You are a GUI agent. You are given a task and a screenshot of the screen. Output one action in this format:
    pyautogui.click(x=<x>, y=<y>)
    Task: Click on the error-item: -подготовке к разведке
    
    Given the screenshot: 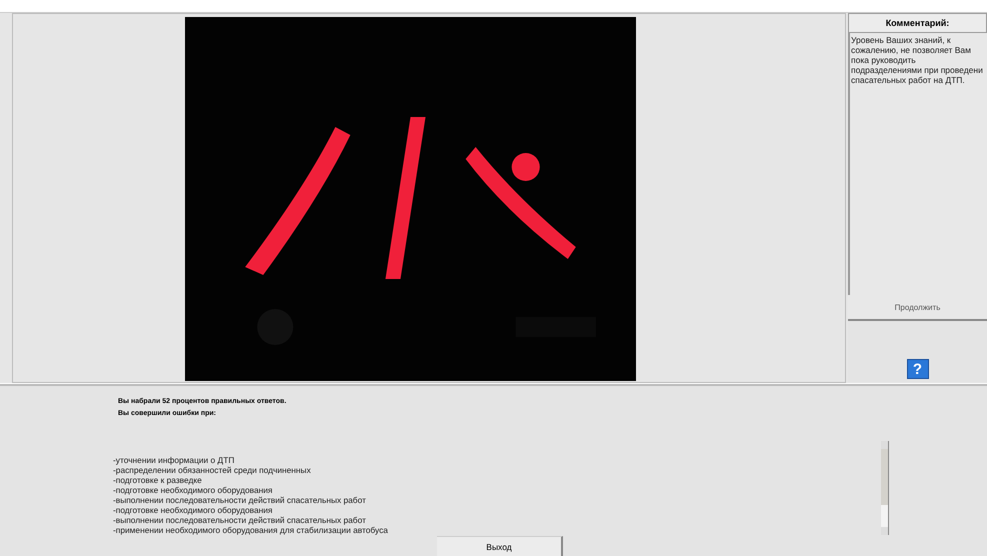 What is the action you would take?
    pyautogui.click(x=158, y=480)
    